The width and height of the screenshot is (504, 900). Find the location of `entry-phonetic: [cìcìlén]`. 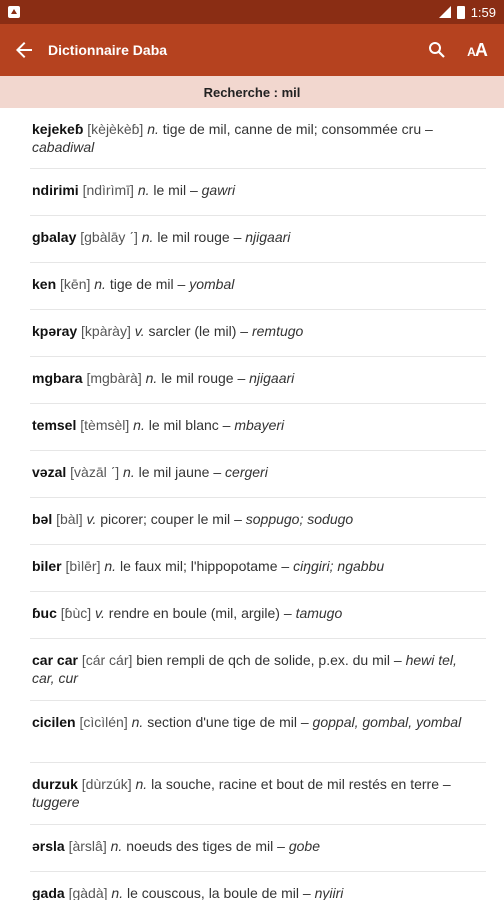

entry-phonetic: [cìcìlén] is located at coordinates (103, 722).